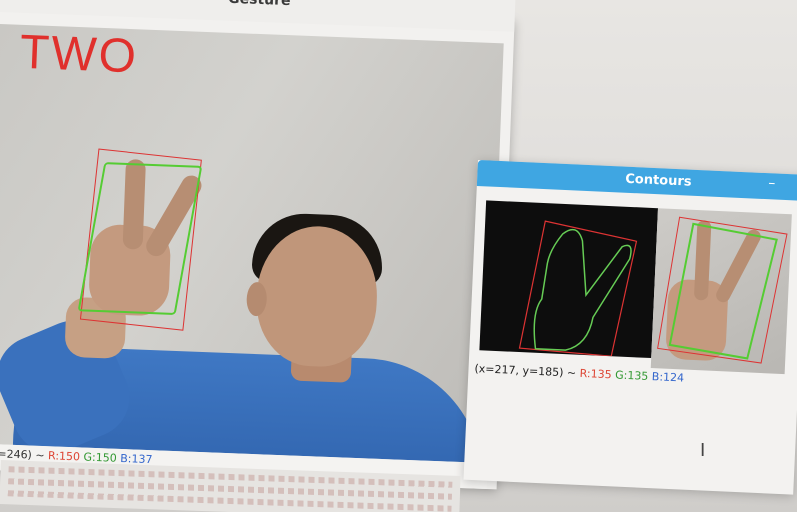 The height and width of the screenshot is (512, 797). I want to click on hand-crop-drawing, so click(722, 290).